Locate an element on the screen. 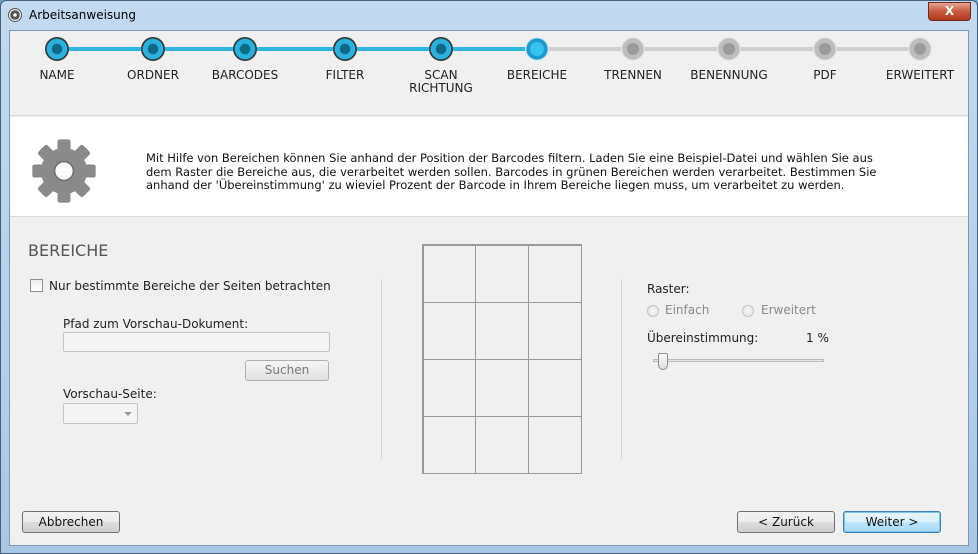  match-label: Übereinstimmung: is located at coordinates (703, 338).